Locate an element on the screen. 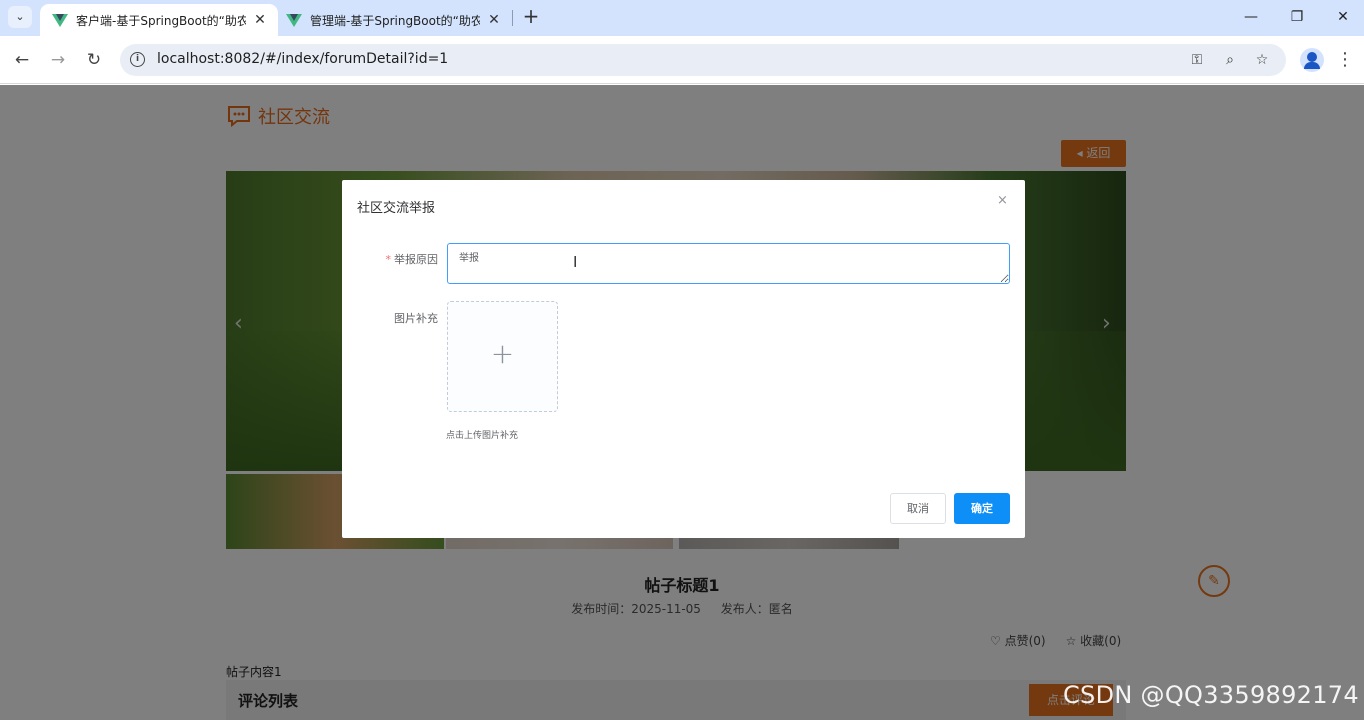  tab-search-icon: ⌄ is located at coordinates (20, 17).